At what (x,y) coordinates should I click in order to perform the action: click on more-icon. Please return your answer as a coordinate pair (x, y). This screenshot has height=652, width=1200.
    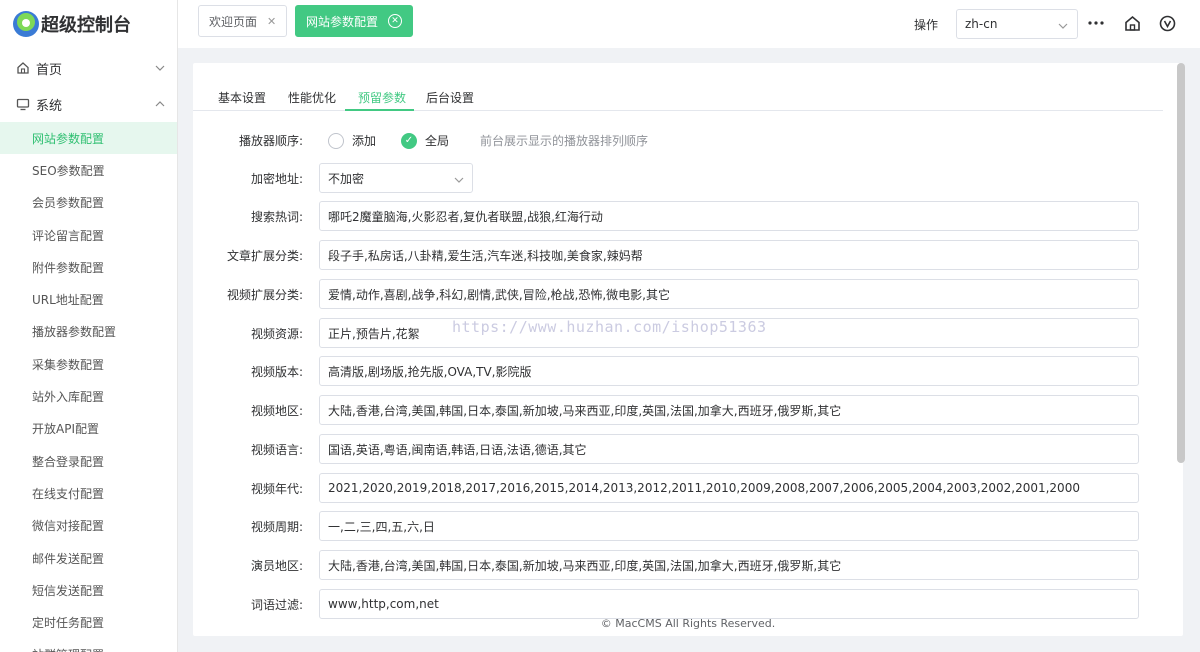
    Looking at the image, I should click on (1096, 23).